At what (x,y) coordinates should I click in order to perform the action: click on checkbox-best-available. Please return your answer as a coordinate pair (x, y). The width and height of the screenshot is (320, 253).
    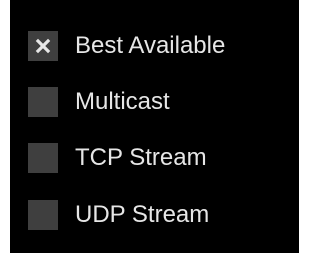
    Looking at the image, I should click on (43, 46).